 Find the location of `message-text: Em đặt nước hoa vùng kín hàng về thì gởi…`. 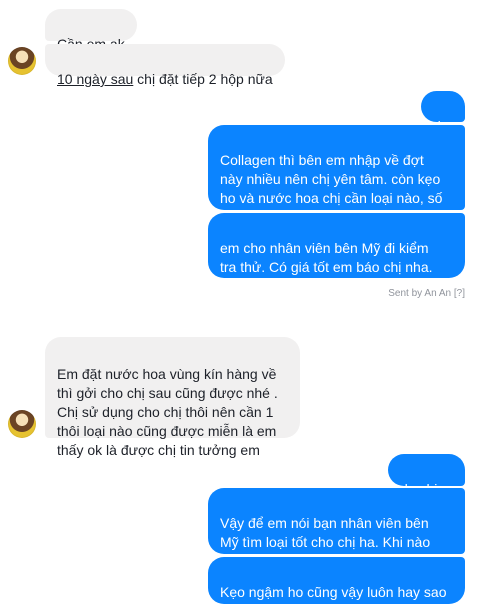

message-text: Em đặt nước hoa vùng kín hàng về thì gởi… is located at coordinates (167, 412).